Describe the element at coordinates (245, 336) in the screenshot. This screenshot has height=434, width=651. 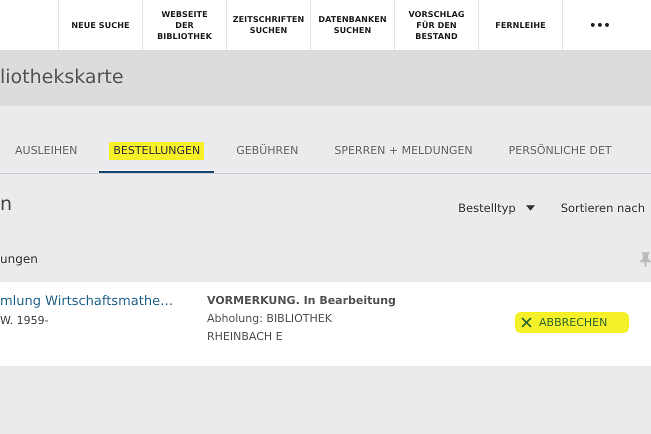
I see `pickup-text: RHEINBACH E` at that location.